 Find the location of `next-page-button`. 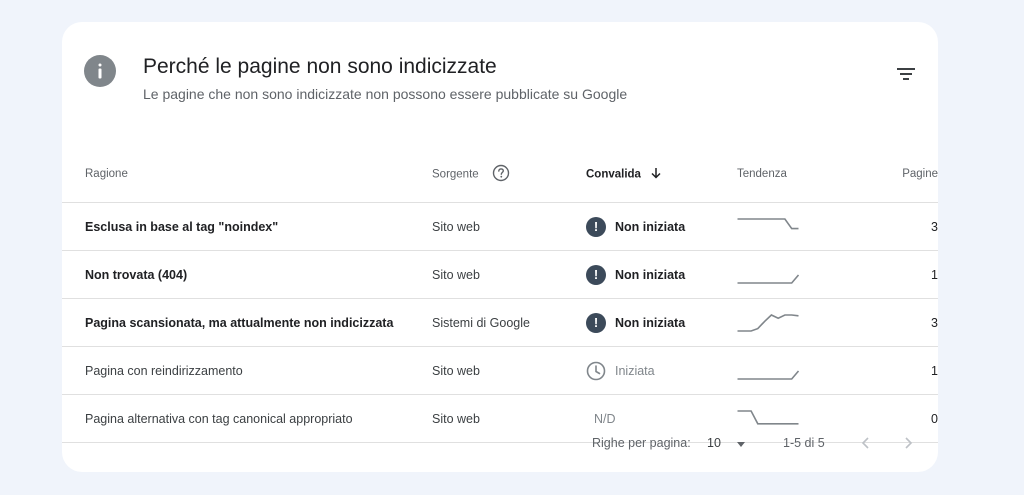

next-page-button is located at coordinates (908, 443).